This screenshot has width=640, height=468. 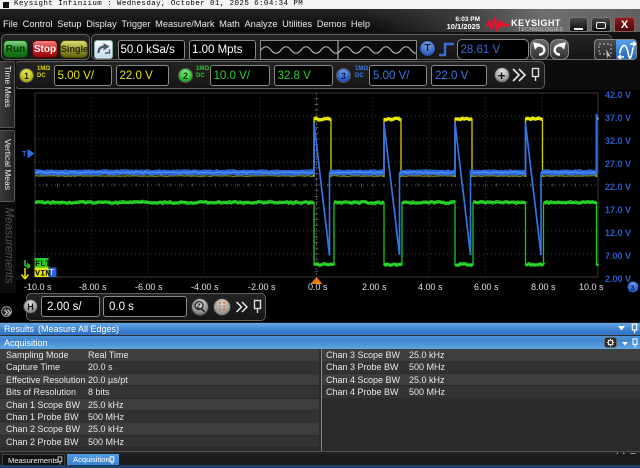 I want to click on svg-text: FLT, so click(x=42, y=264).